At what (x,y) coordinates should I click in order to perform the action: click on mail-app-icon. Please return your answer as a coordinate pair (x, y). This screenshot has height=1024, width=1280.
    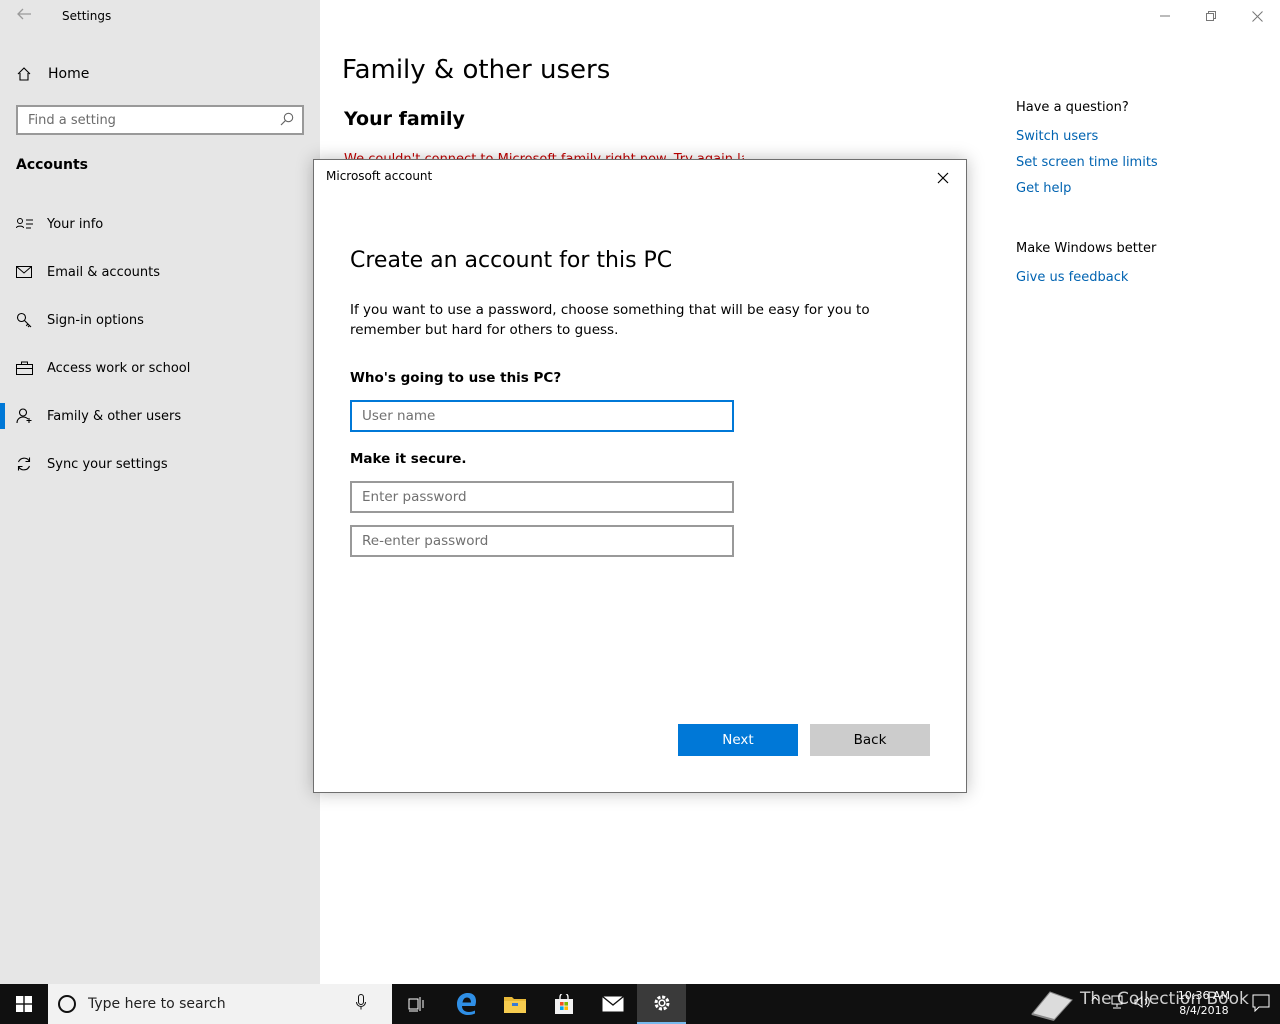
    Looking at the image, I should click on (612, 1004).